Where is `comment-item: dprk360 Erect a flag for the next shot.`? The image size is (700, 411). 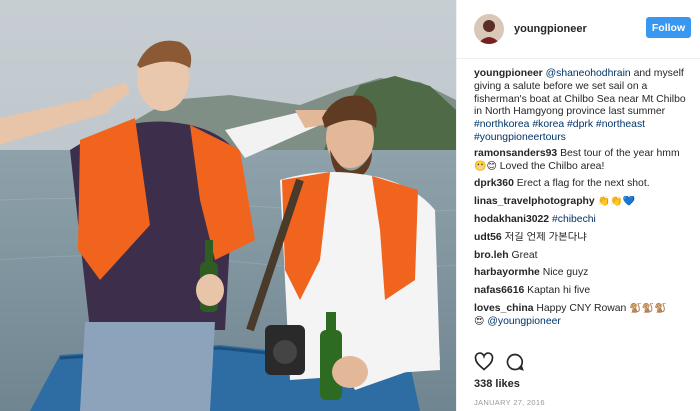 comment-item: dprk360 Erect a flag for the next shot. is located at coordinates (583, 184).